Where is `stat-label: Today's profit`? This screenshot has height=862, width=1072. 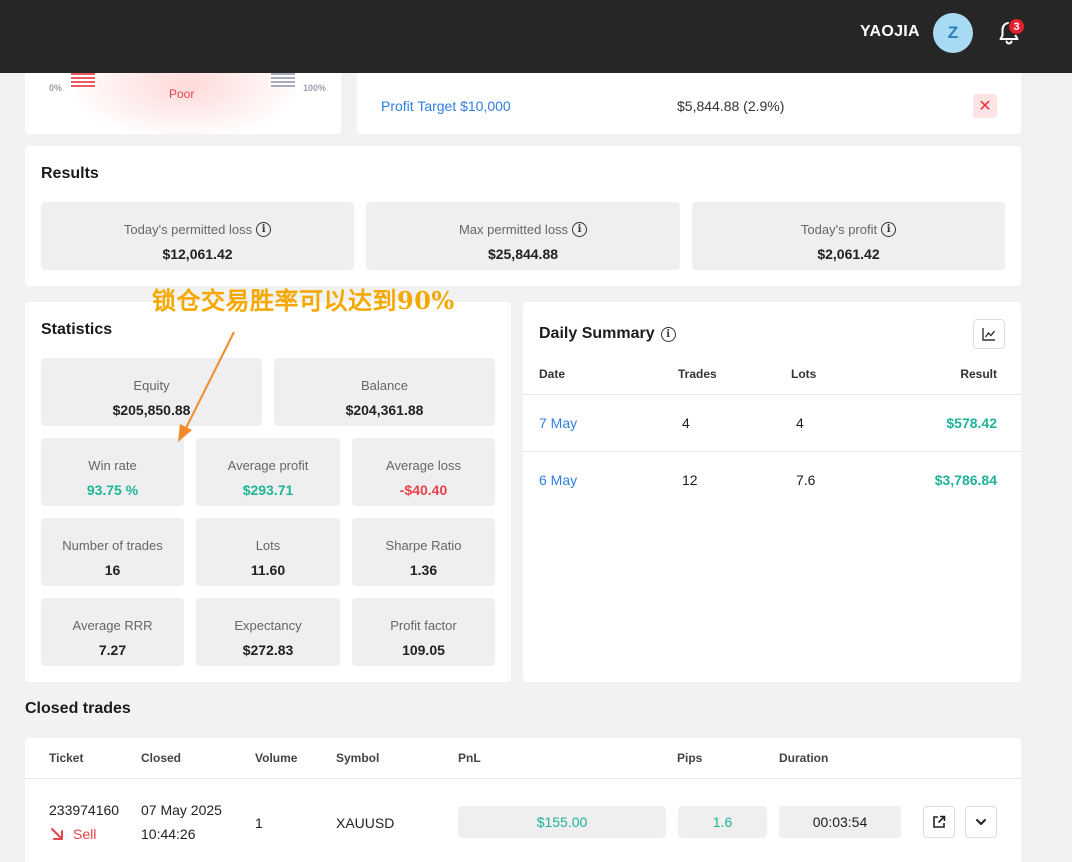
stat-label: Today's profit is located at coordinates (839, 229).